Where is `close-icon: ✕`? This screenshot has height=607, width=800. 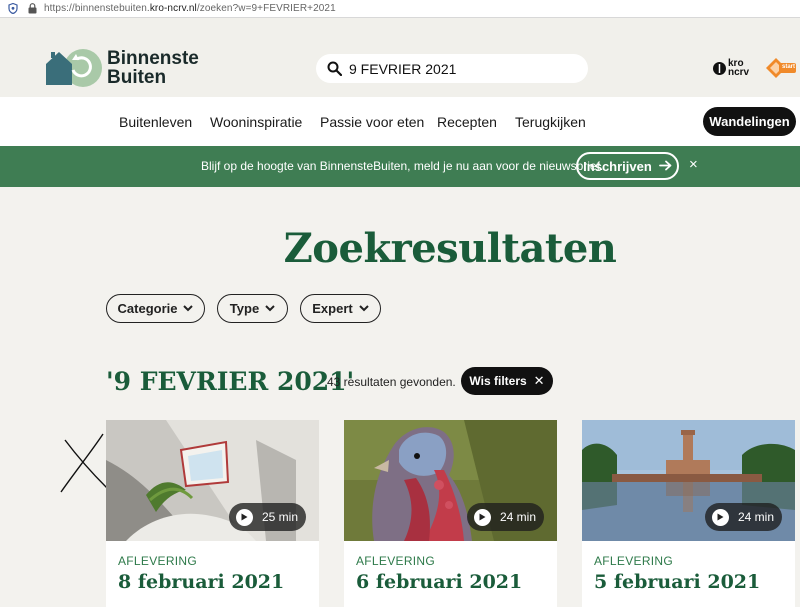
close-icon: ✕ is located at coordinates (539, 380).